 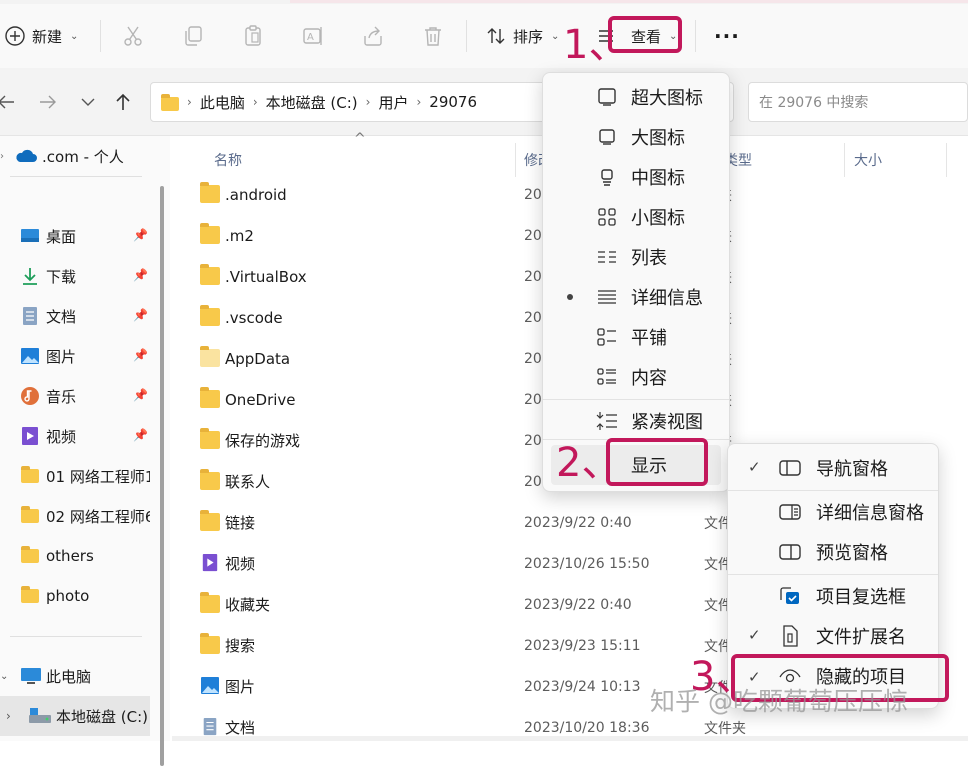 What do you see at coordinates (373, 36) in the screenshot?
I see `share-icon` at bounding box center [373, 36].